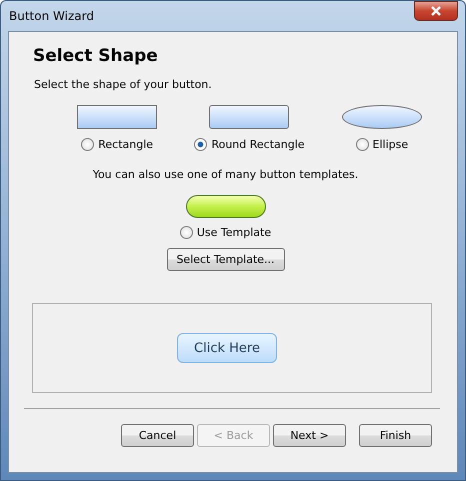  What do you see at coordinates (157, 435) in the screenshot?
I see `wizard-button: Cancel` at bounding box center [157, 435].